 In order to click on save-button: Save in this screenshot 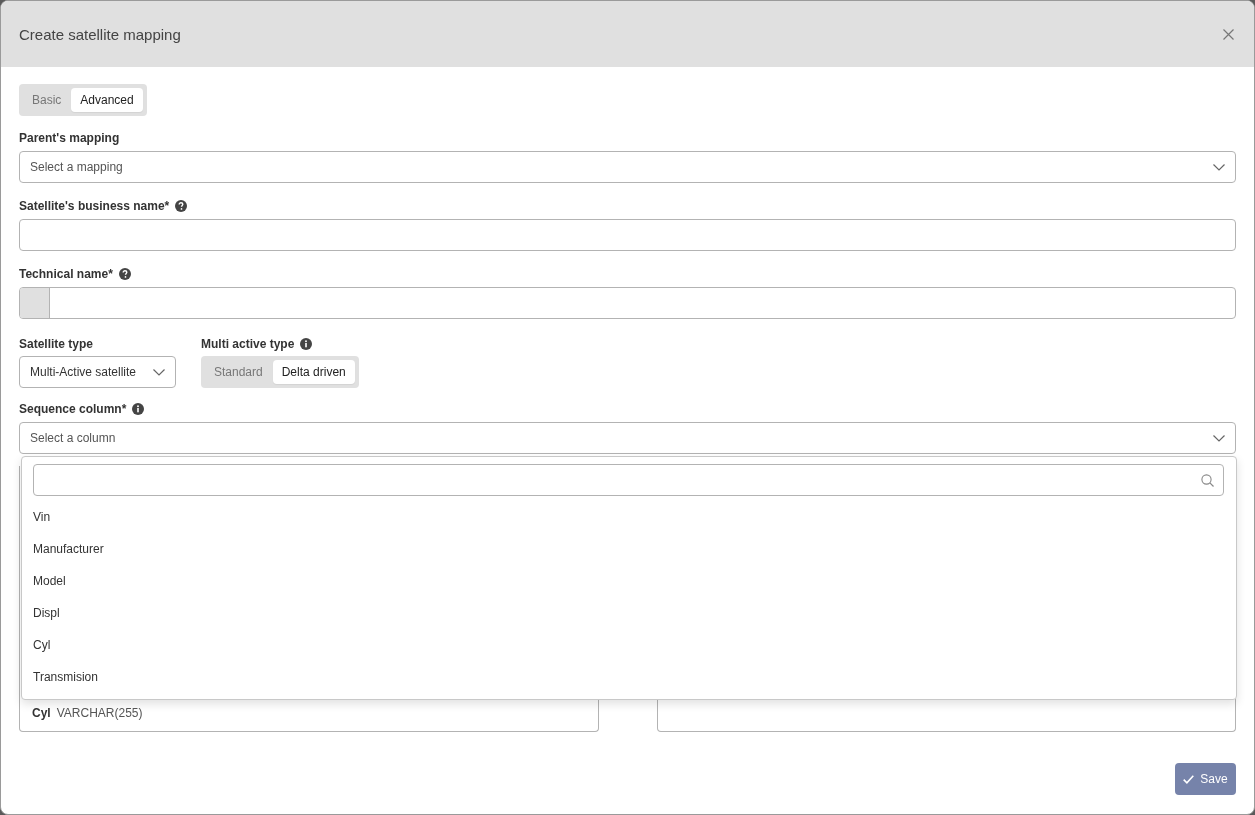, I will do `click(1205, 779)`.